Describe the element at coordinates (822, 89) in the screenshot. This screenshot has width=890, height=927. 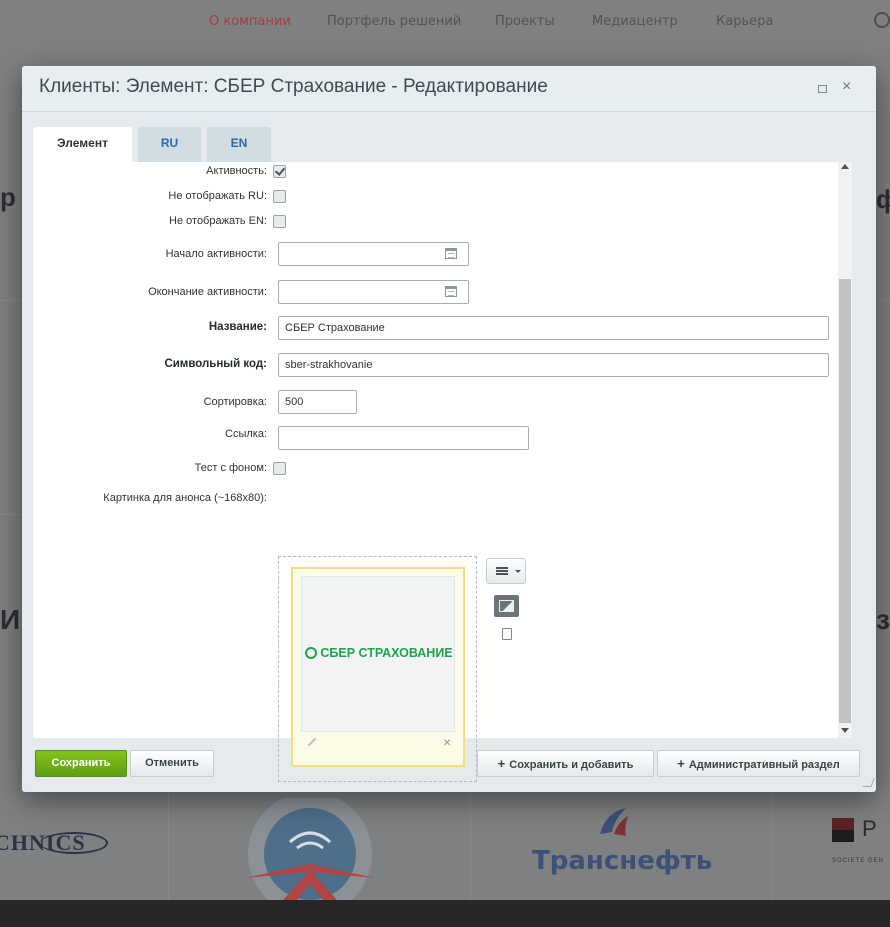
I see `maximize-icon` at that location.